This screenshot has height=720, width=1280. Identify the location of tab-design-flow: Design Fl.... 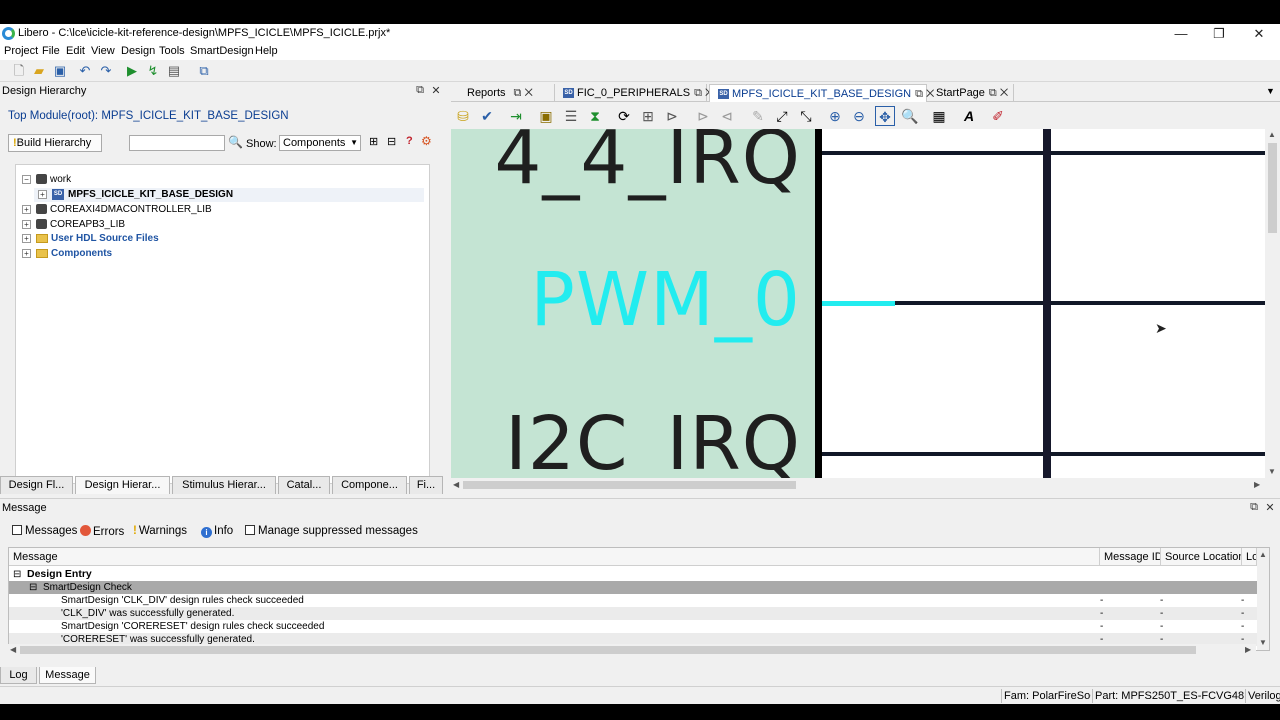
(36, 485).